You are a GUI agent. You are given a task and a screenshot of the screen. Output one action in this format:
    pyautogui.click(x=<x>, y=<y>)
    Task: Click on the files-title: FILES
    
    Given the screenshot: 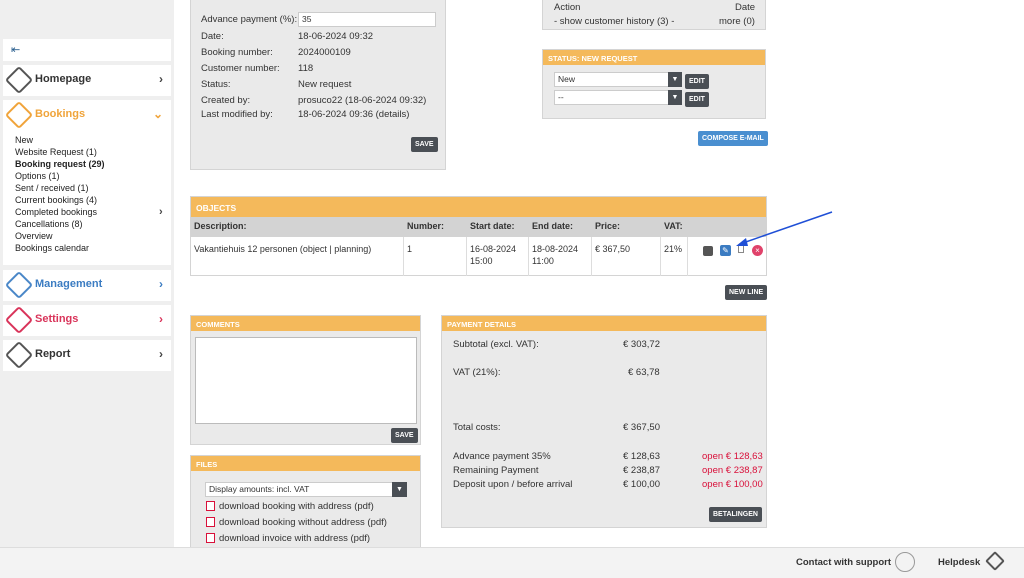 What is the action you would take?
    pyautogui.click(x=305, y=463)
    